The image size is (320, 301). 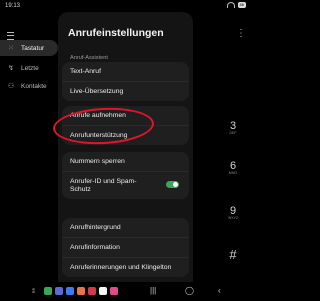 I want to click on dial-key-letters: MNO, so click(x=233, y=173).